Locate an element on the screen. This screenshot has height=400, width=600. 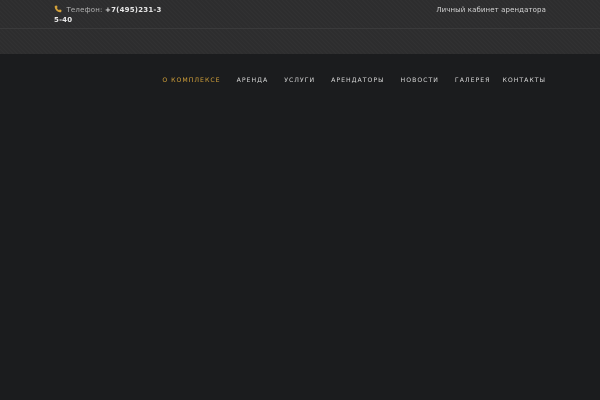
phone-icon is located at coordinates (58, 9).